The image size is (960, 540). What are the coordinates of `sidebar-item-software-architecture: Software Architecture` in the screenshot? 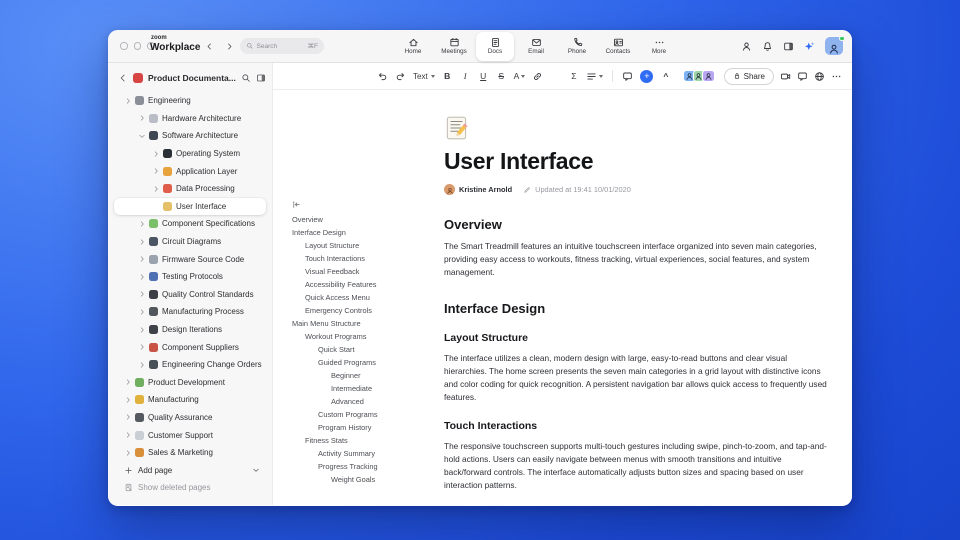 It's located at (190, 136).